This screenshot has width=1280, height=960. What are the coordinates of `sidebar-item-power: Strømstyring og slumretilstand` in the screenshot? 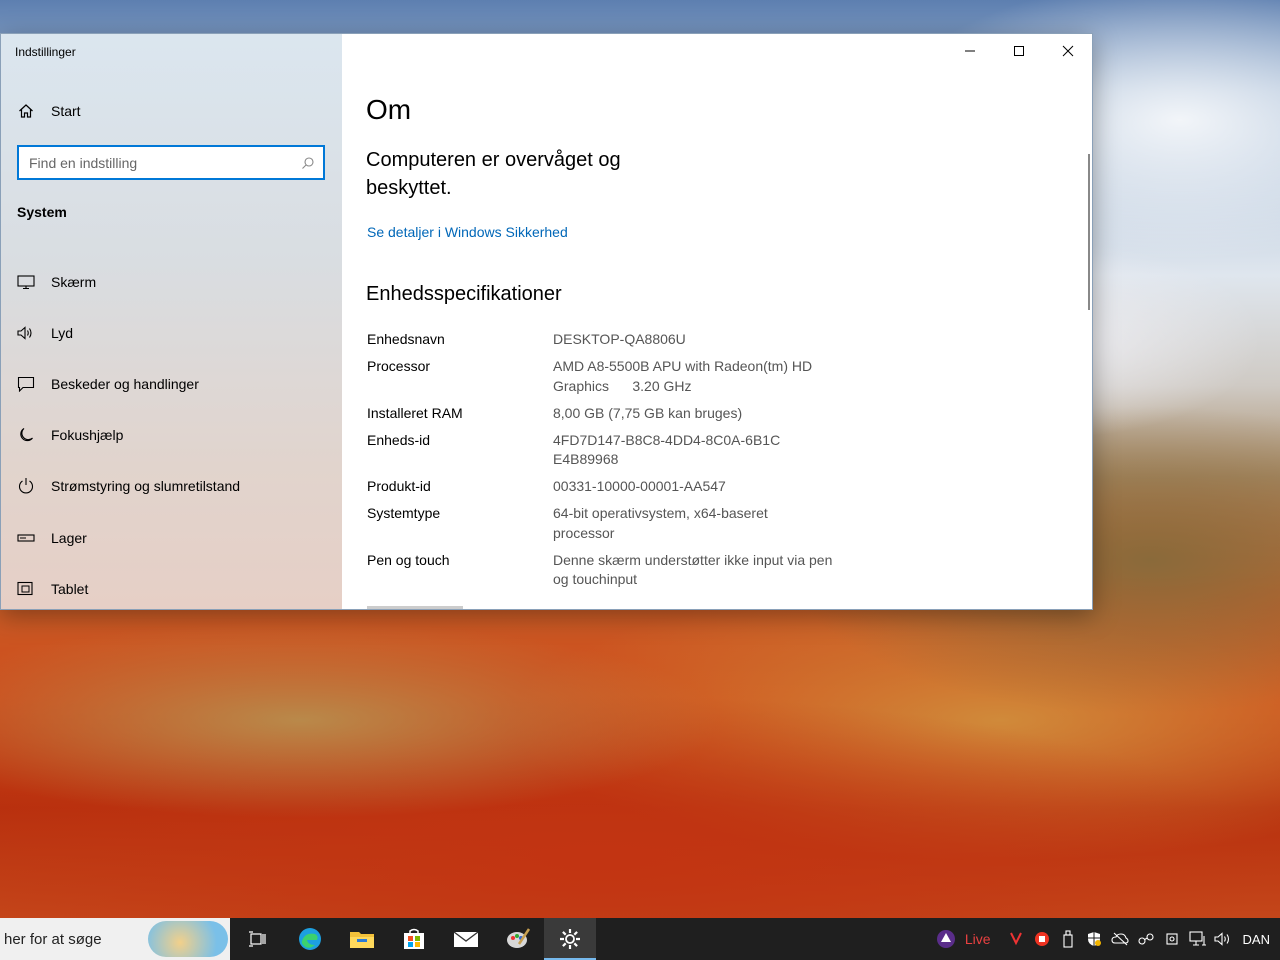 It's located at (128, 486).